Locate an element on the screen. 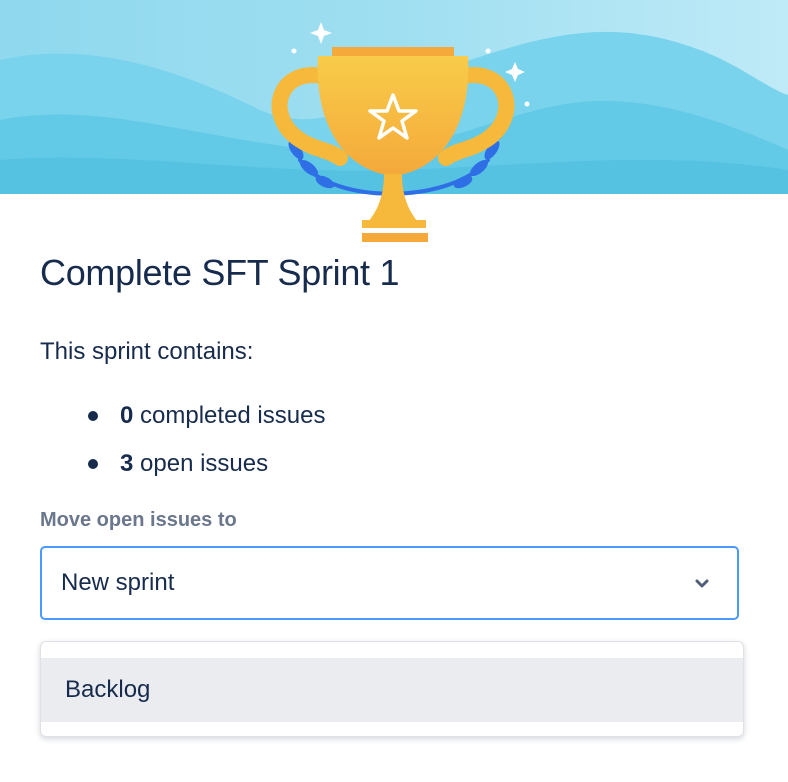 Image resolution: width=788 pixels, height=782 pixels. select-value: New sprint is located at coordinates (118, 582).